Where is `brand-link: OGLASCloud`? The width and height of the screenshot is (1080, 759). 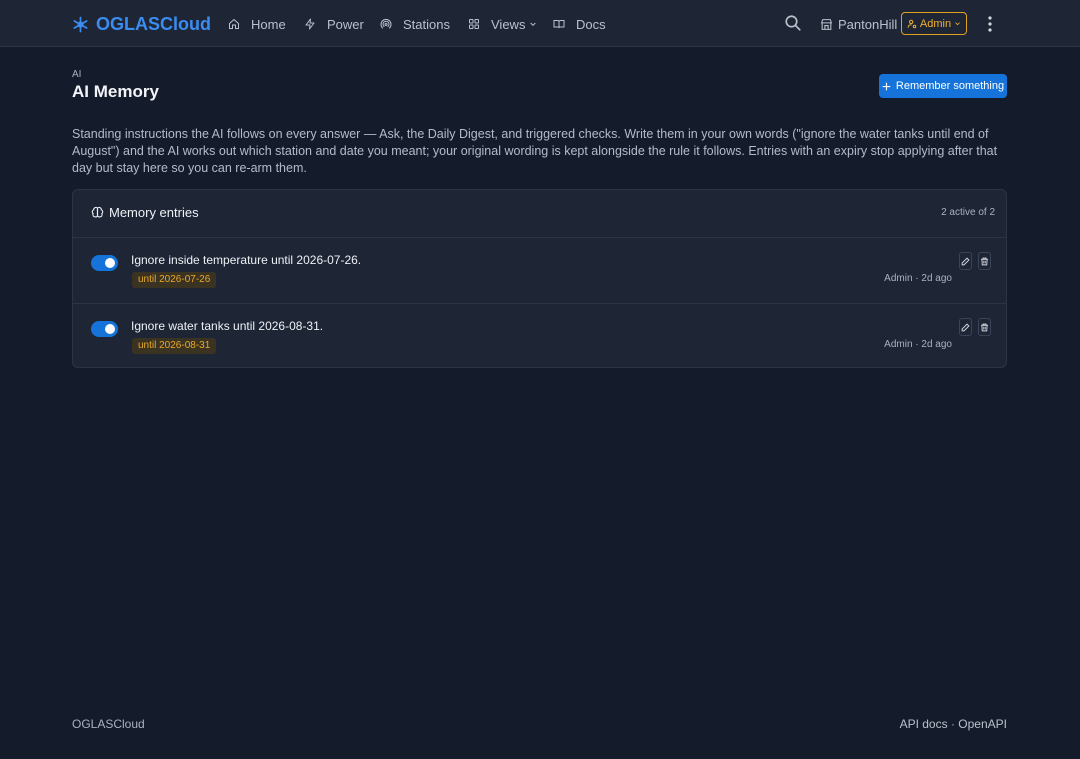 brand-link: OGLASCloud is located at coordinates (141, 24).